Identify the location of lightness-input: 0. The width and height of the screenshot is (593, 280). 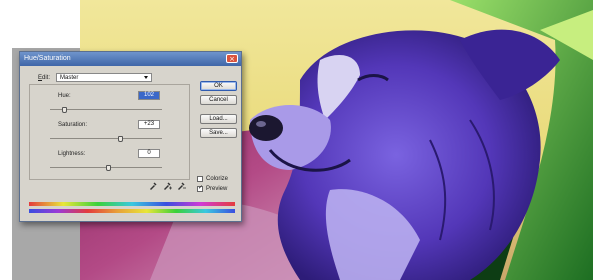
(149, 153).